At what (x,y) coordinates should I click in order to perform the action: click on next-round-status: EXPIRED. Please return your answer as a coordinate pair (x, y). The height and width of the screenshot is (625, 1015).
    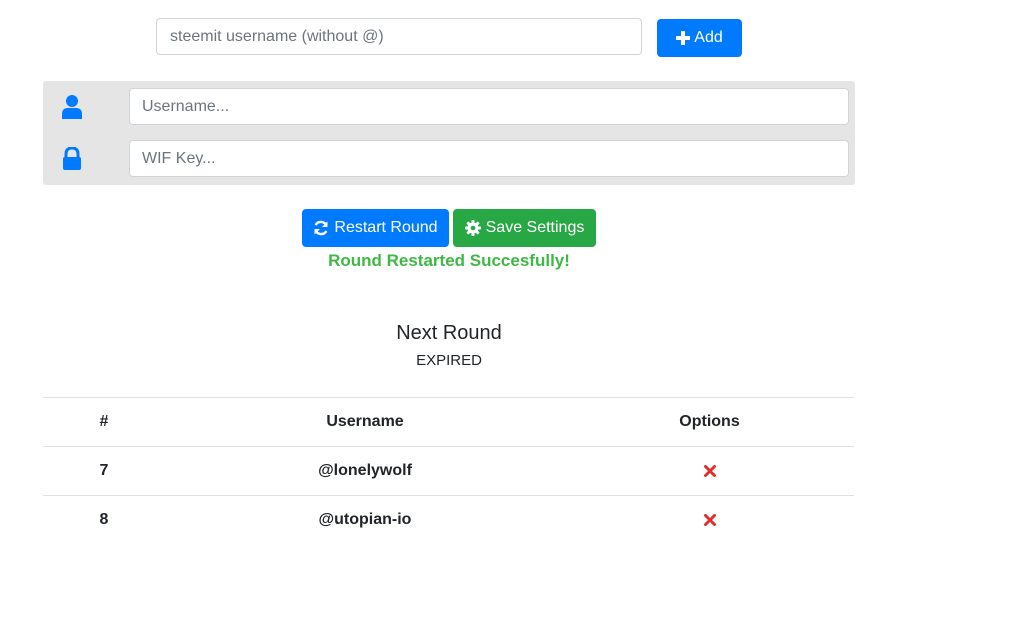
    Looking at the image, I should click on (449, 360).